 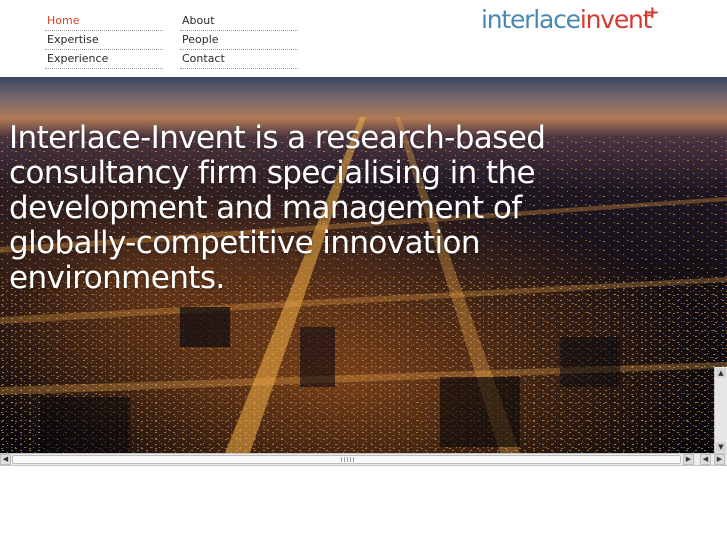 I want to click on scroll-up-icon: ▲, so click(x=721, y=373).